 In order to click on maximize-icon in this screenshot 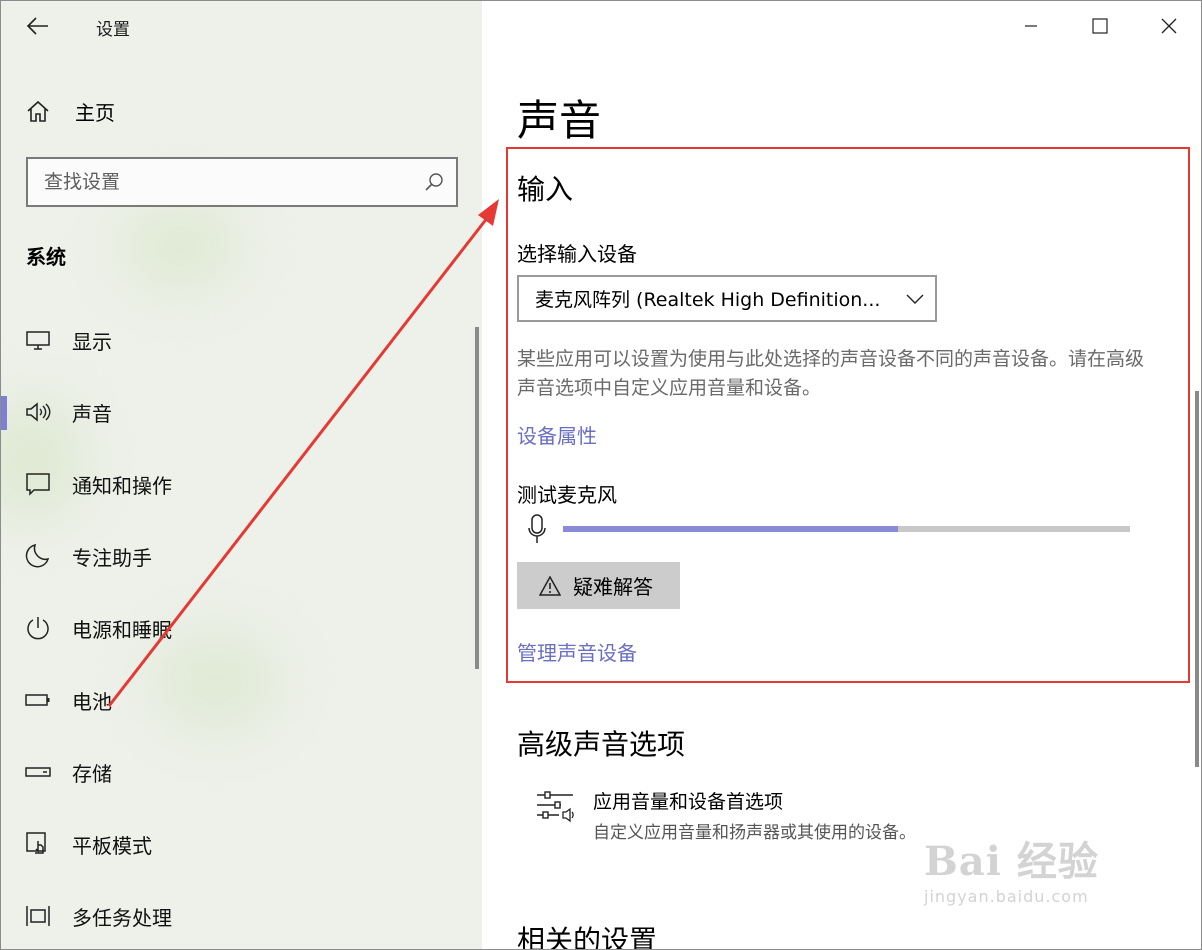, I will do `click(1099, 26)`.